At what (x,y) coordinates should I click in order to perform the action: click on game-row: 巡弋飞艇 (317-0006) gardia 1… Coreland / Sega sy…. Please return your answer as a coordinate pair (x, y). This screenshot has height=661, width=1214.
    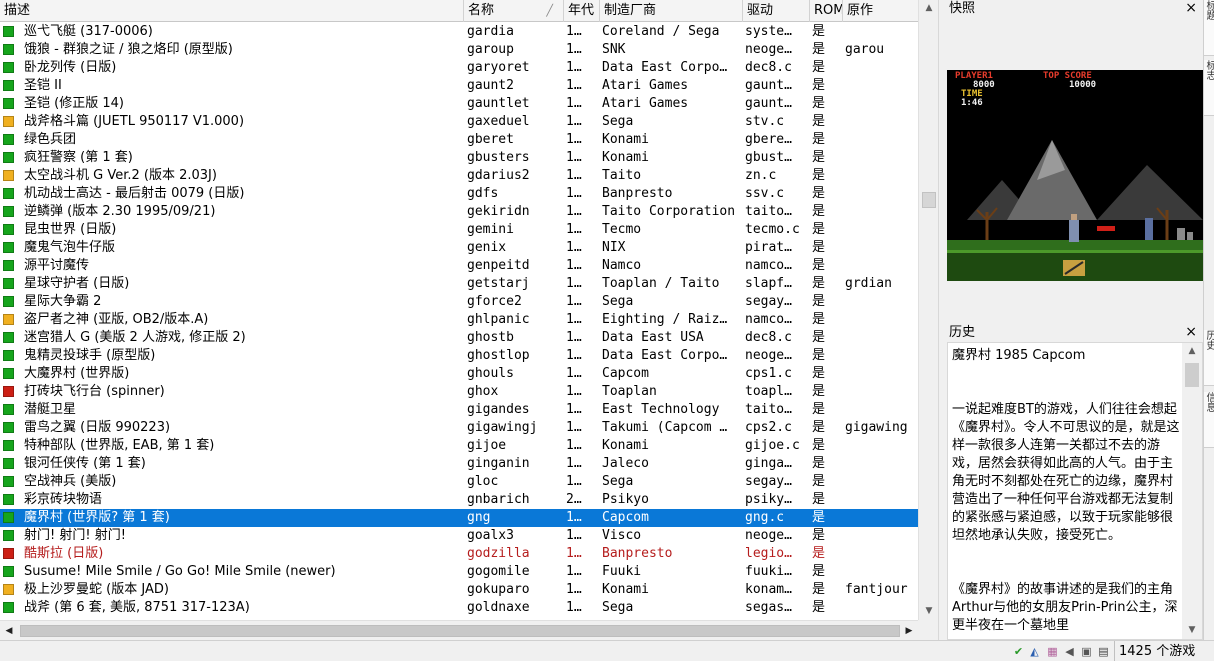
    Looking at the image, I should click on (459, 32).